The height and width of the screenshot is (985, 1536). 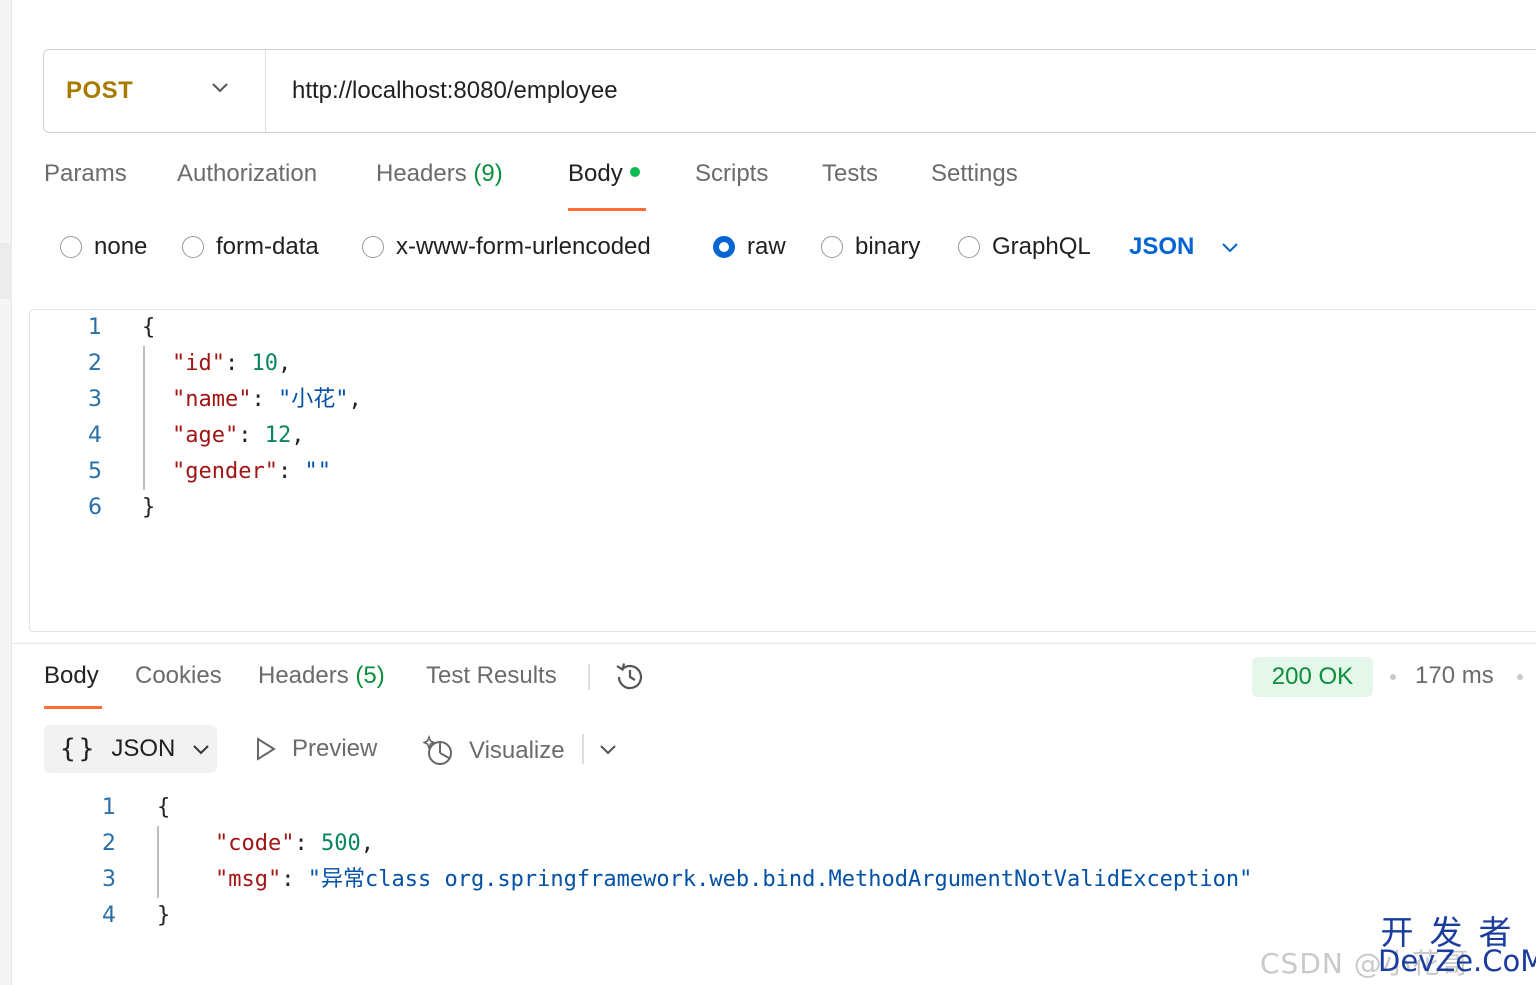 I want to click on tab-body-label: Body, so click(x=595, y=173).